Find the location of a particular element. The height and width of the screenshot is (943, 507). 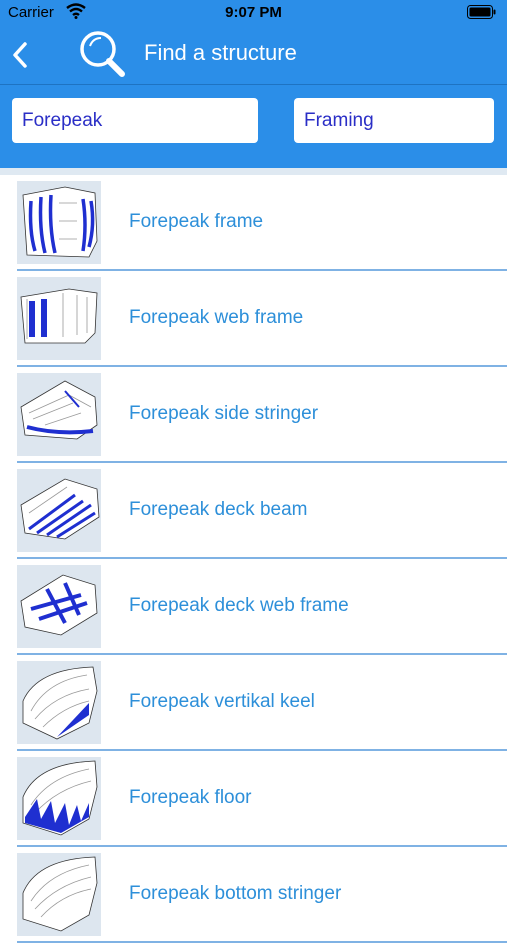

area-filter-field: Forepeak is located at coordinates (135, 120).